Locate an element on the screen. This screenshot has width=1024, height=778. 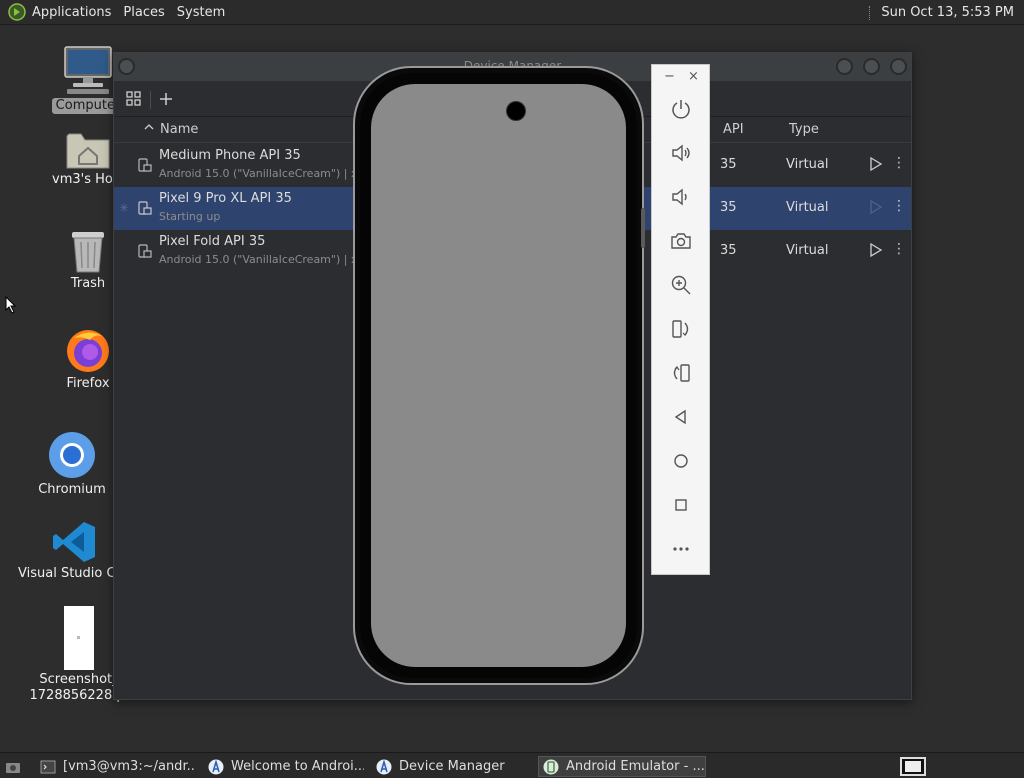
maximize-button is located at coordinates (871, 66).